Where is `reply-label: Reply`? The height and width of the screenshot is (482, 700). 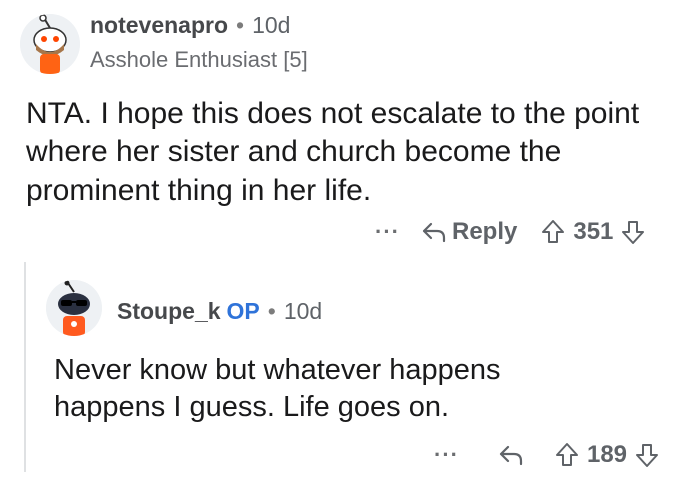 reply-label: Reply is located at coordinates (484, 231).